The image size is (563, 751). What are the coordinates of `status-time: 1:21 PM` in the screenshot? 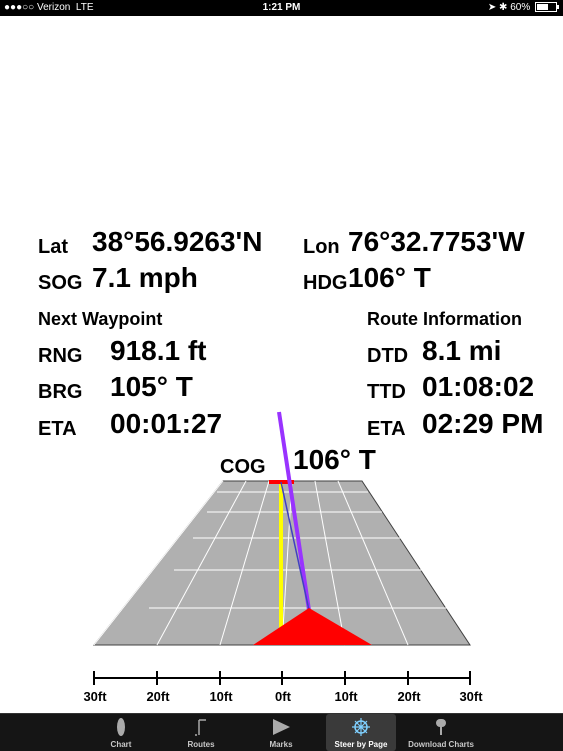 It's located at (281, 7).